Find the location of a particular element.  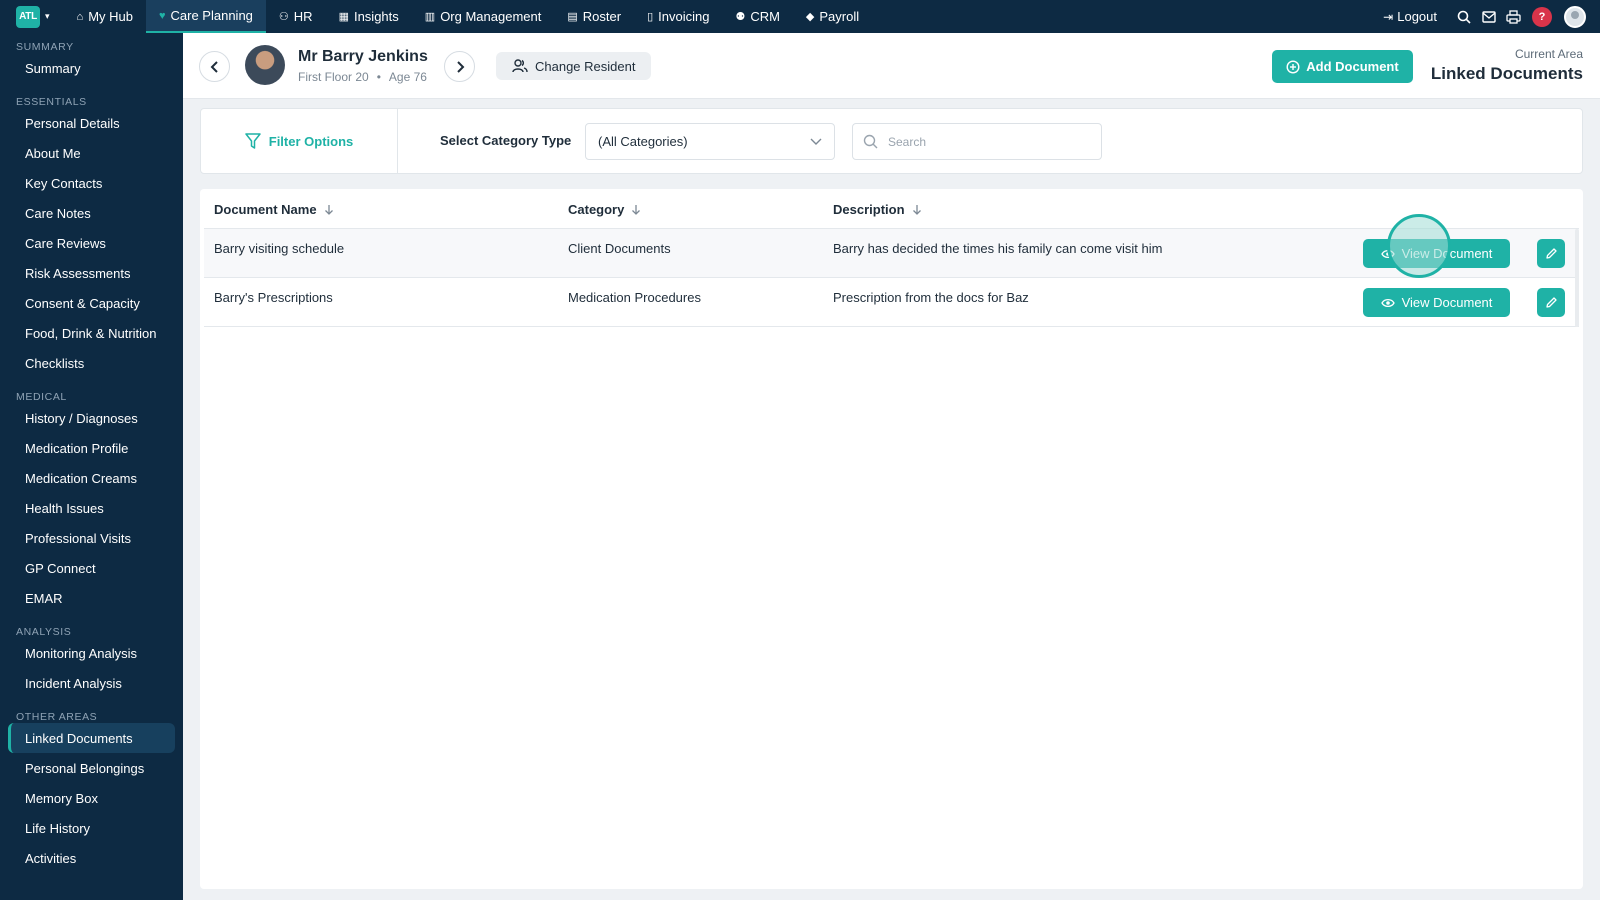

table-header: Document Name Category Description is located at coordinates (891, 209).